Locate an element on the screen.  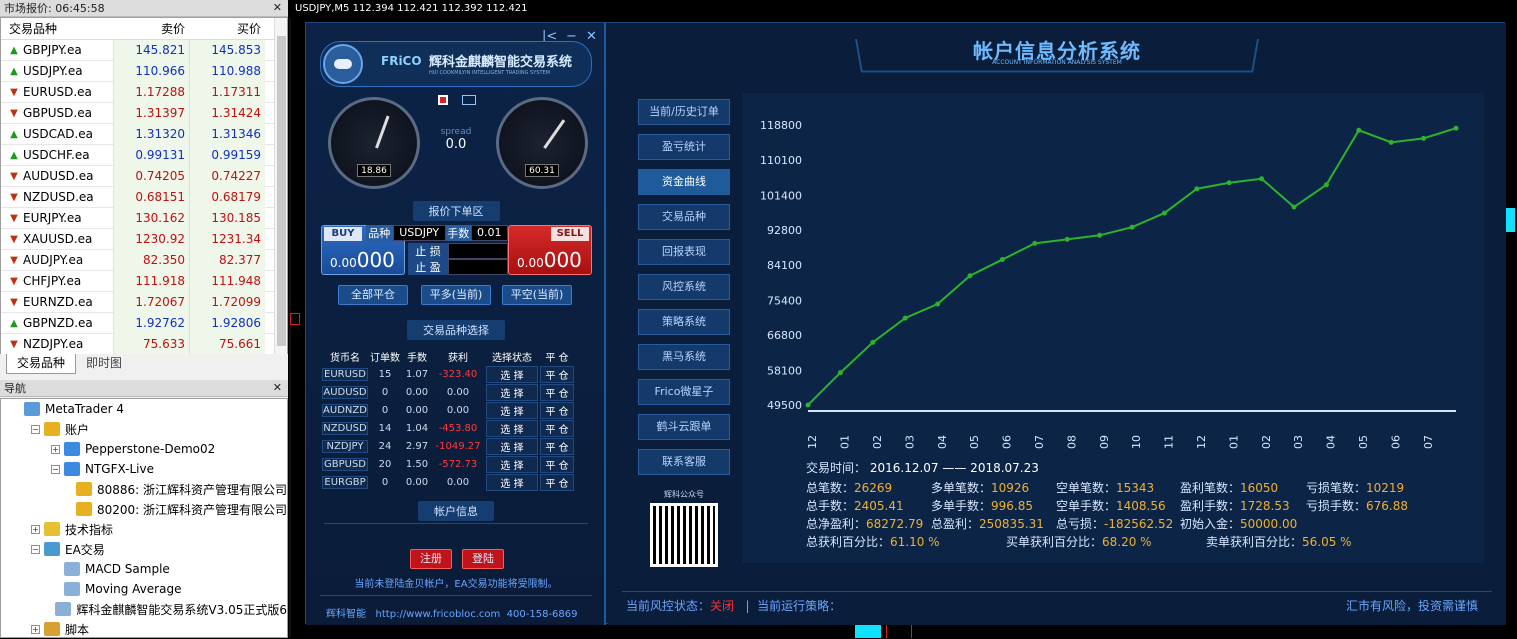
nav-item: 80886: 浙江辉科资产管理有限公司 is located at coordinates (144, 489).